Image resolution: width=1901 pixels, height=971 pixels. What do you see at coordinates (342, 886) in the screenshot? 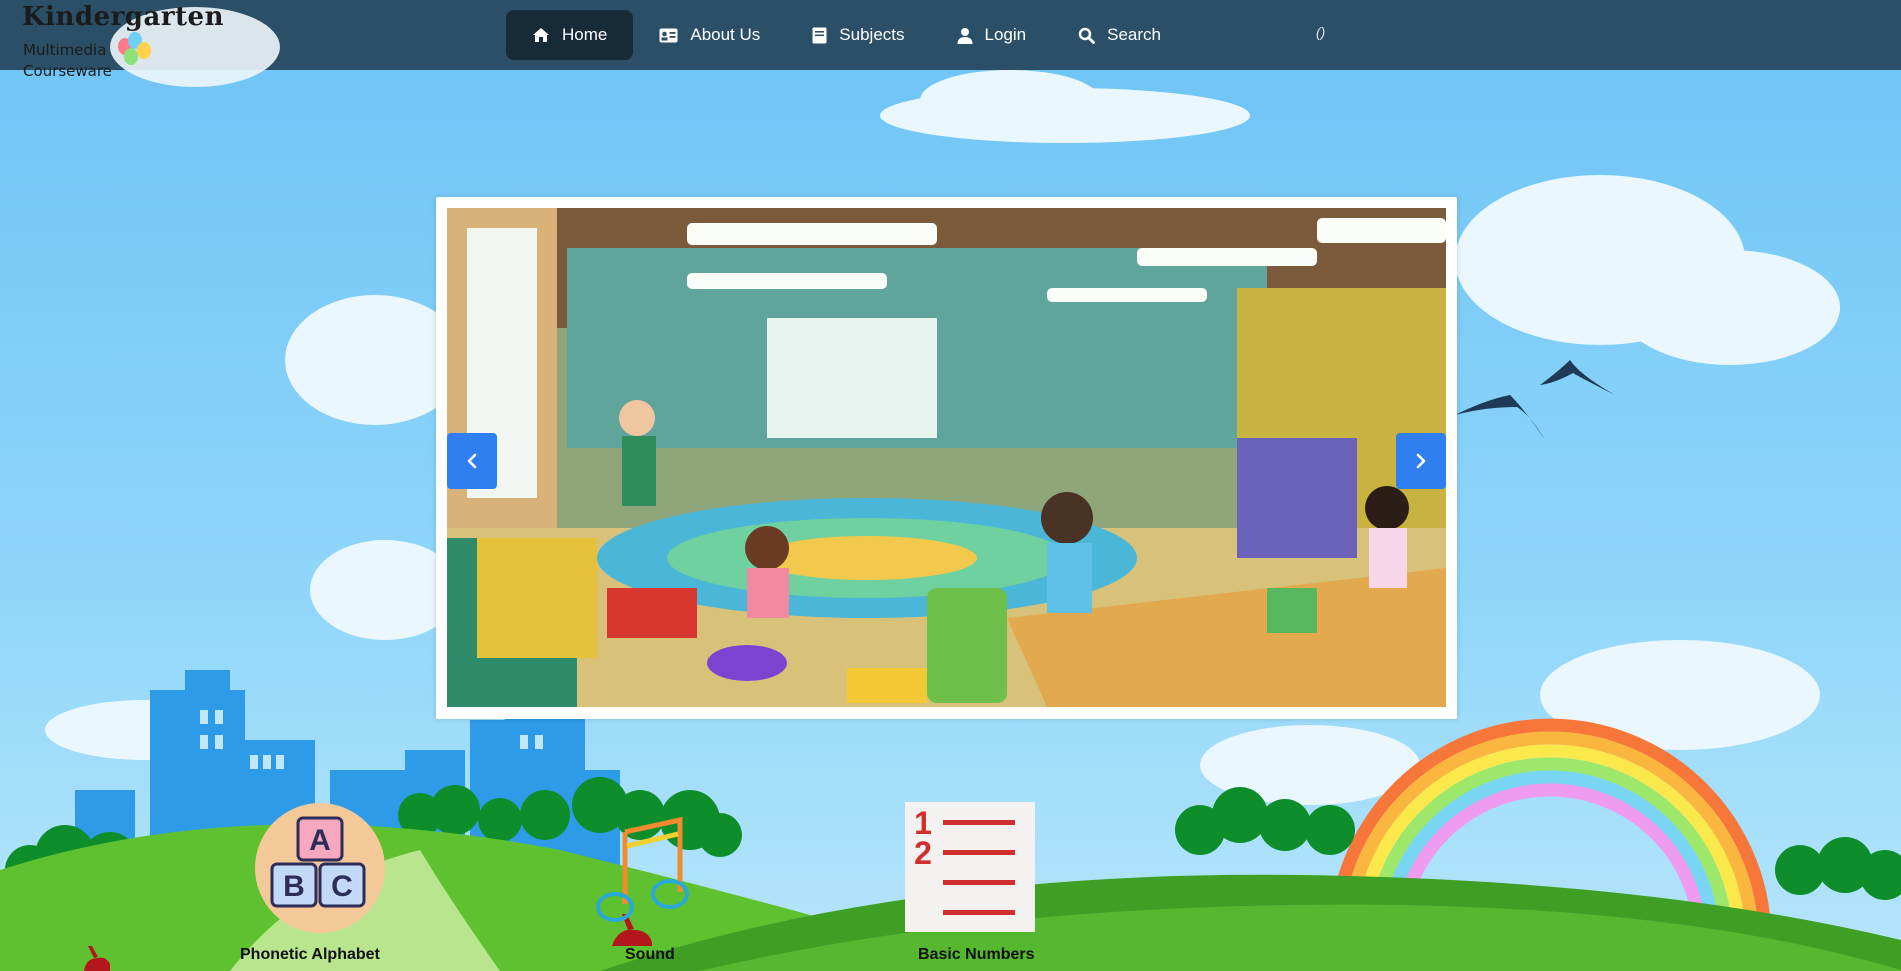
I see `svg-text: C` at bounding box center [342, 886].